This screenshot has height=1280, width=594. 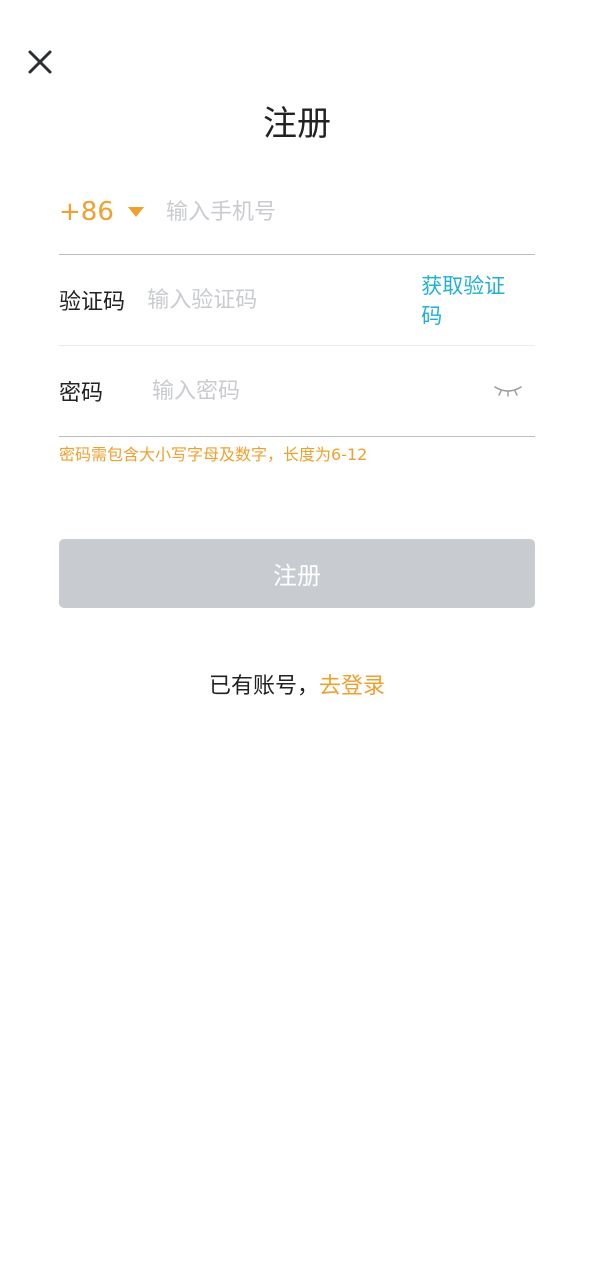 What do you see at coordinates (135, 212) in the screenshot?
I see `caret-down-icon` at bounding box center [135, 212].